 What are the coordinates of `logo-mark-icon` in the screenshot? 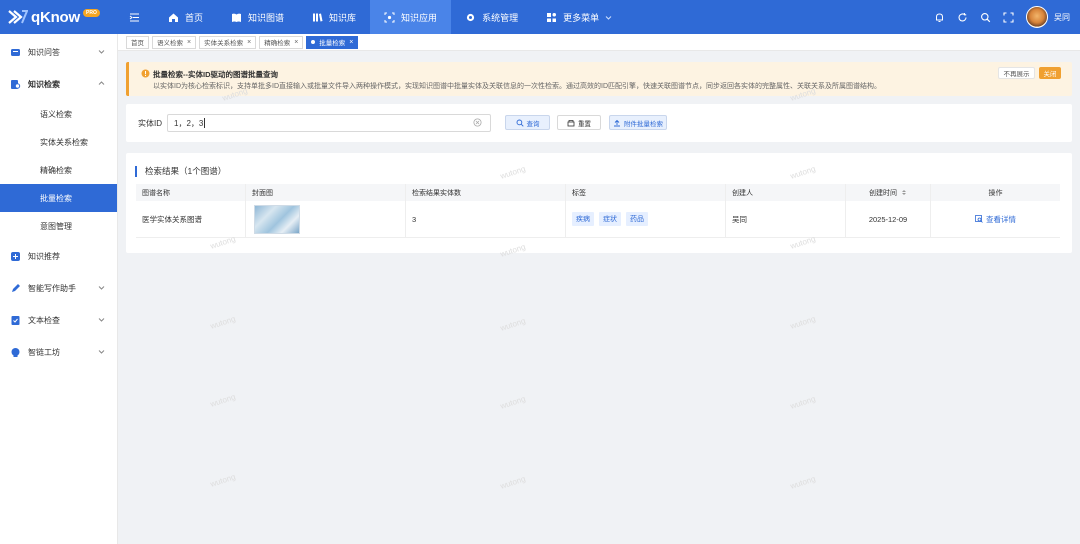 It's located at (18, 17).